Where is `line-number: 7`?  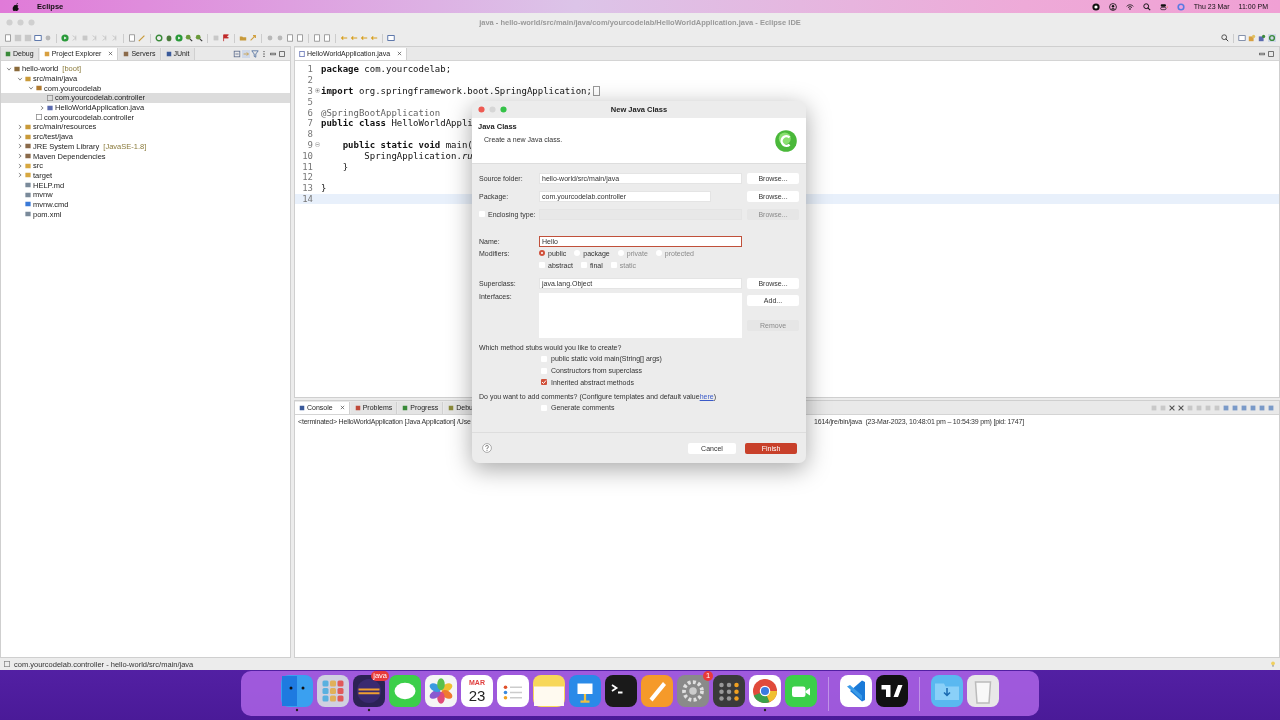
line-number: 7 is located at coordinates (309, 123).